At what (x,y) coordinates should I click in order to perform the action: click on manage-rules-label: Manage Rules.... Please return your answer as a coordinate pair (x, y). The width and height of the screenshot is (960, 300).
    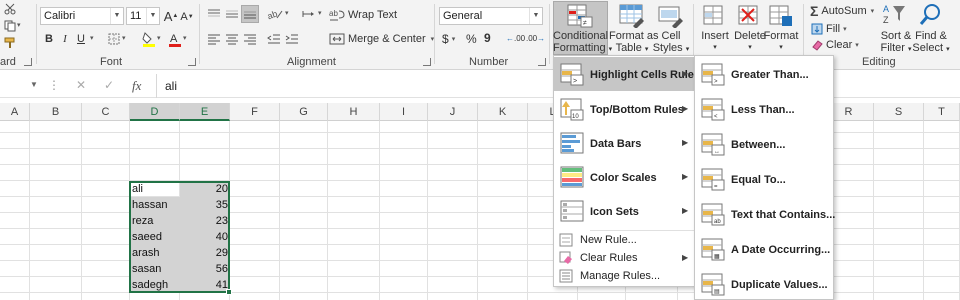
    Looking at the image, I should click on (620, 276).